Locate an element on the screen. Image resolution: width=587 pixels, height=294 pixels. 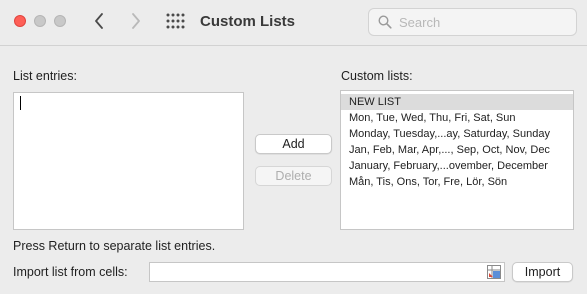
custom-list-item-long-days: Monday, Tuesday,...ay, Saturday, Sunday is located at coordinates (457, 134).